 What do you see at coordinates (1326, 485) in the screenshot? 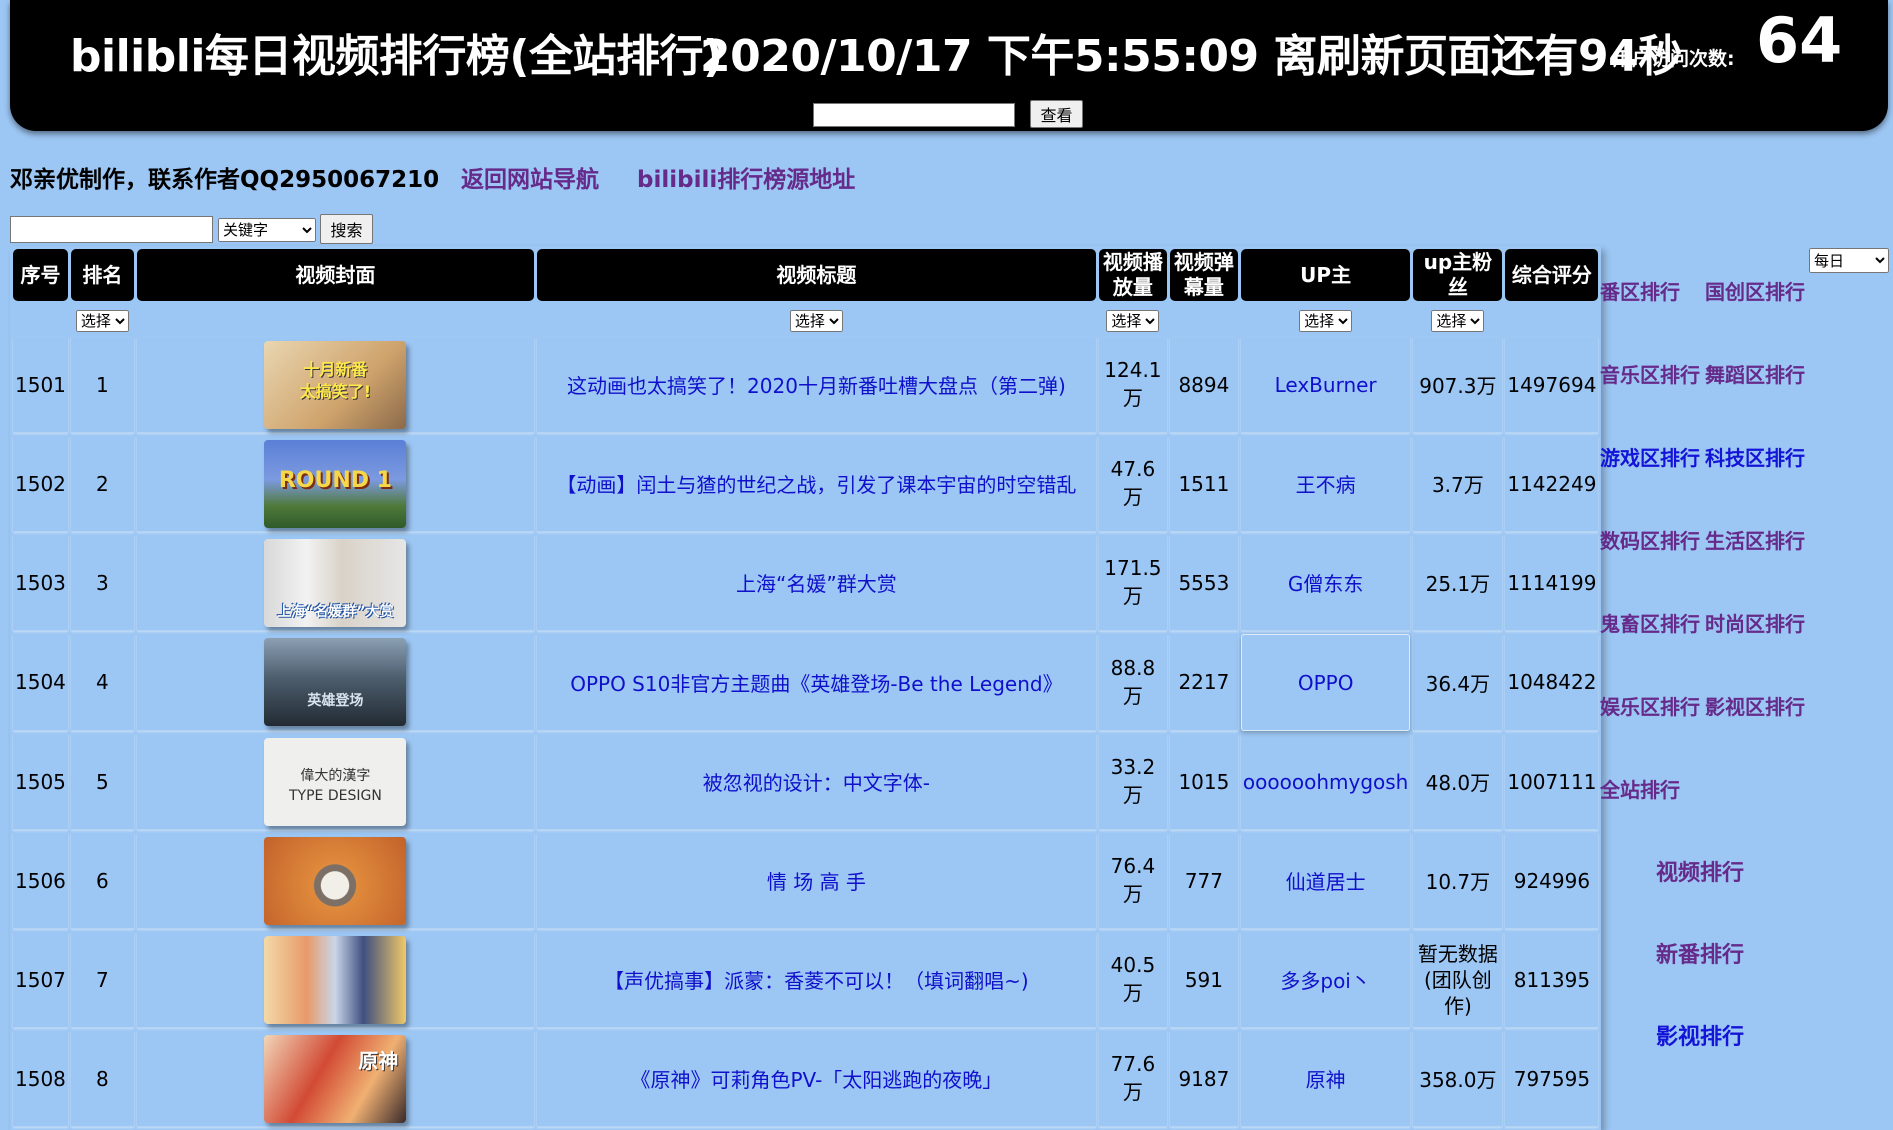
I see `up-link: 王不病` at bounding box center [1326, 485].